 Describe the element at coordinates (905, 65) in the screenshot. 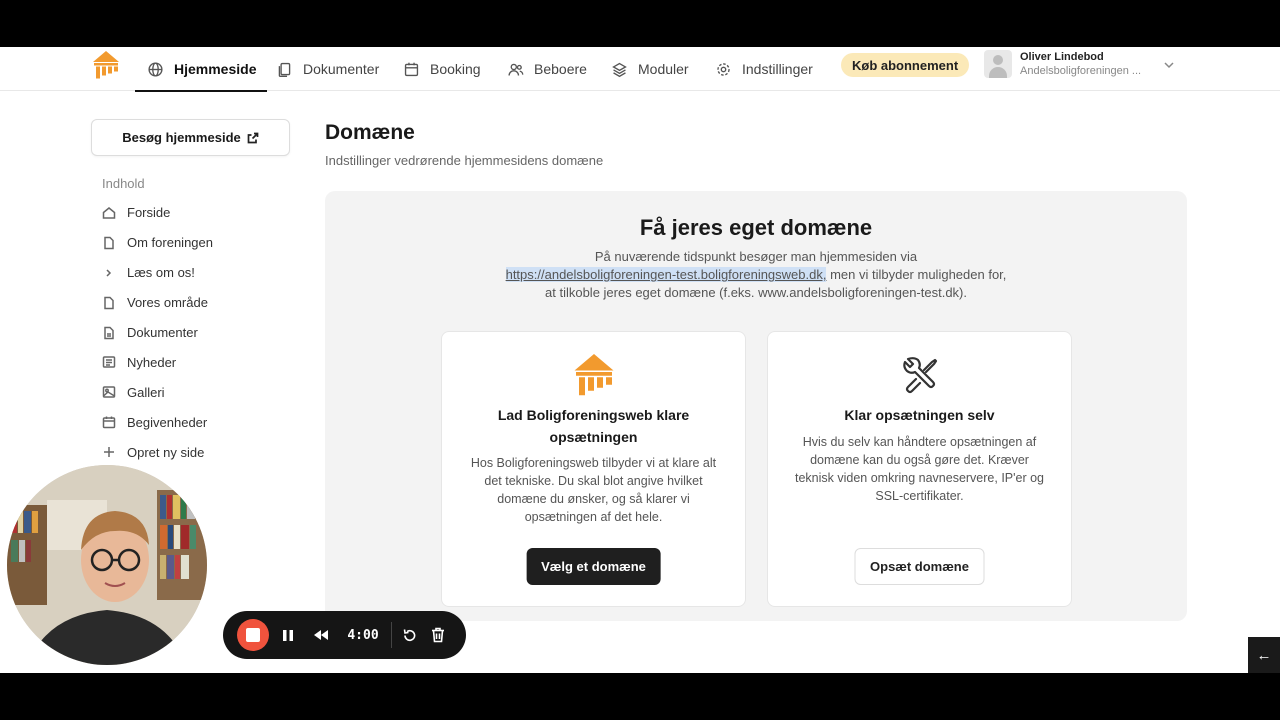

I see `buy-subscription-button: Køb abonnement` at that location.